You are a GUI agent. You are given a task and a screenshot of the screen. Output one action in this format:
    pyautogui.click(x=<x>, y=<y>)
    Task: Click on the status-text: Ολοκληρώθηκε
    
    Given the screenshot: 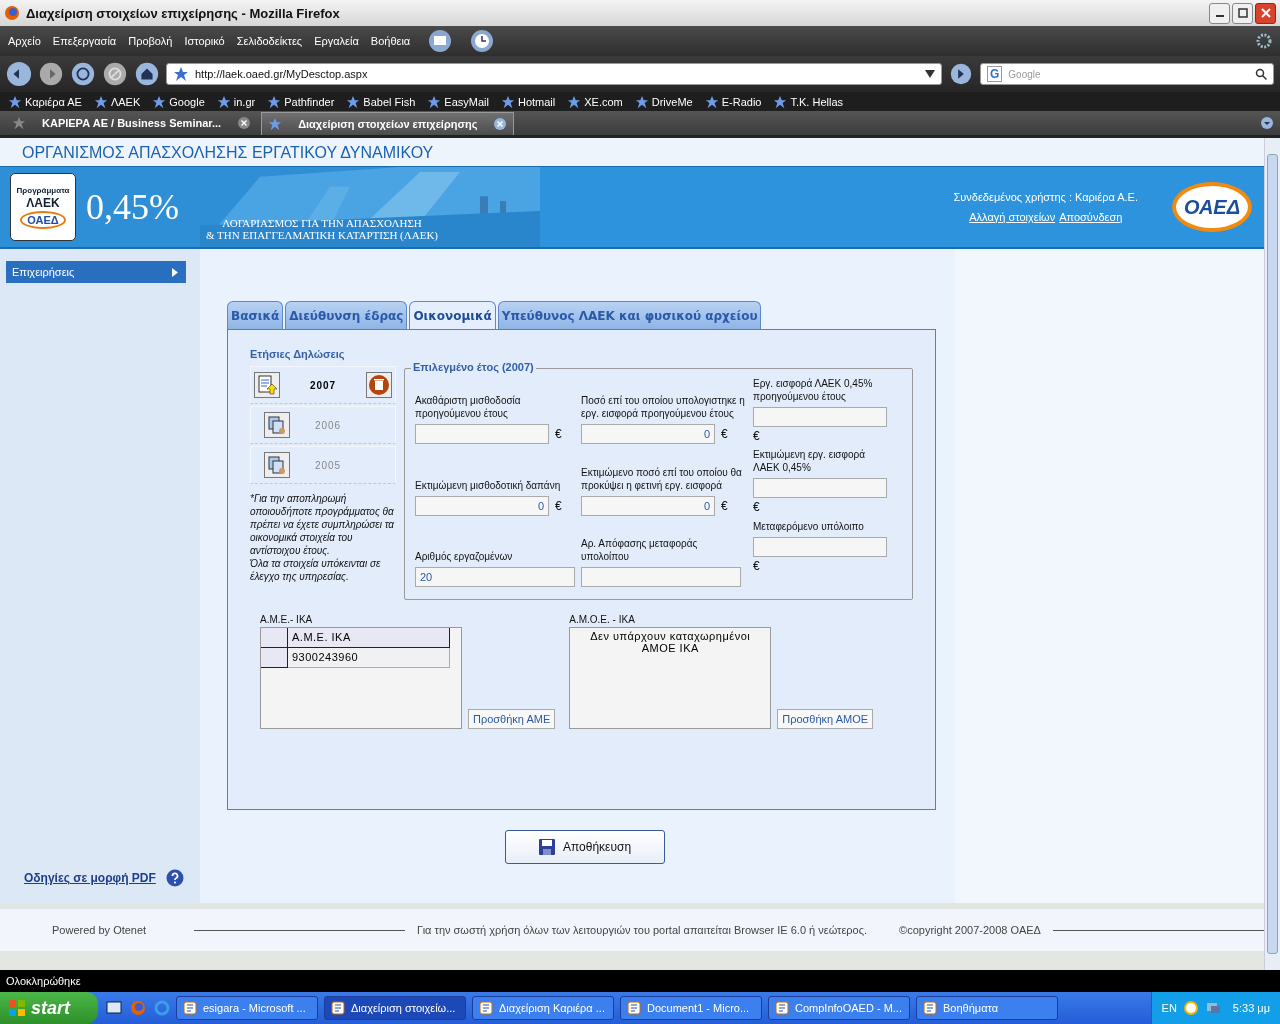 What is the action you would take?
    pyautogui.click(x=43, y=981)
    